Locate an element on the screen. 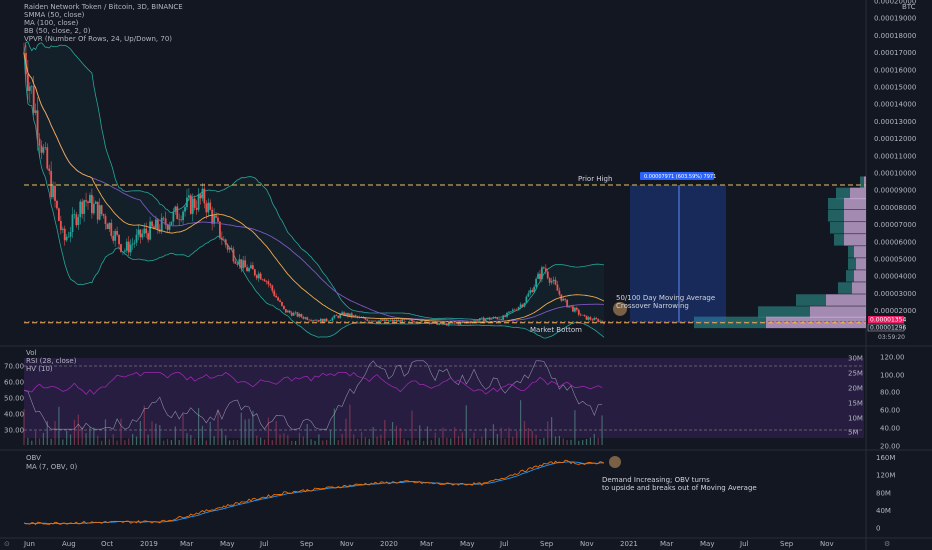 The height and width of the screenshot is (550, 932). rsi-tick-label: 40.00 is located at coordinates (14, 415).